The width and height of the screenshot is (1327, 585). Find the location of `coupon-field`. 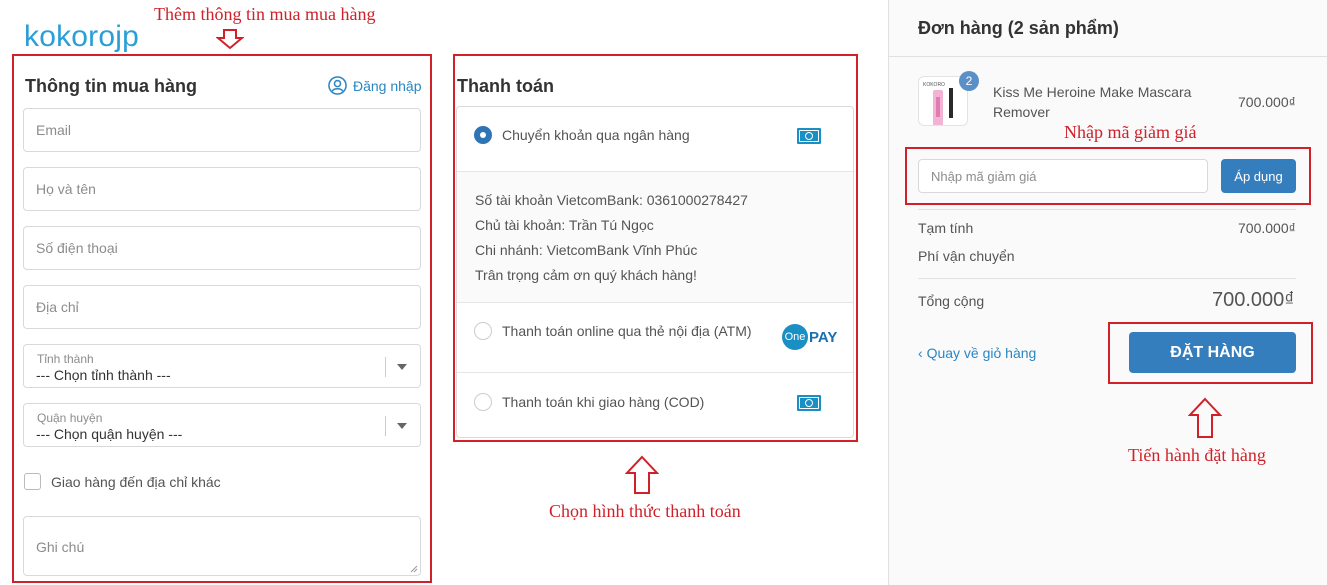

coupon-field is located at coordinates (1063, 176).